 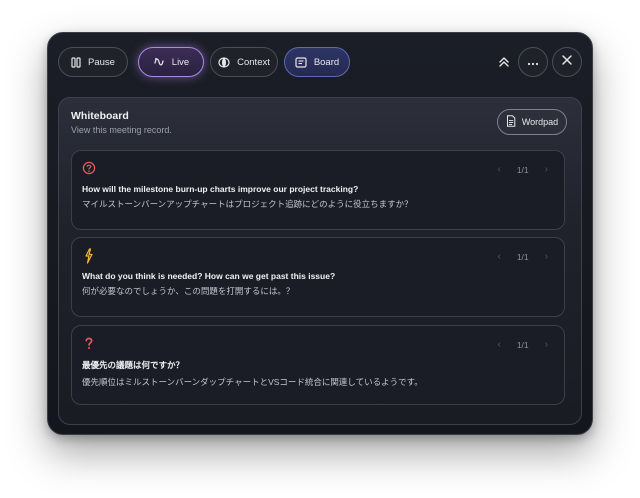 What do you see at coordinates (253, 62) in the screenshot?
I see `context-label: Context` at bounding box center [253, 62].